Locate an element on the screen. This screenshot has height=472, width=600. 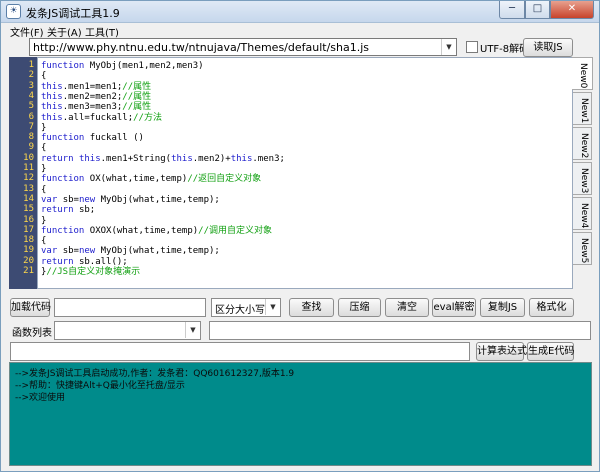
close-button: ✕ is located at coordinates (572, 10).